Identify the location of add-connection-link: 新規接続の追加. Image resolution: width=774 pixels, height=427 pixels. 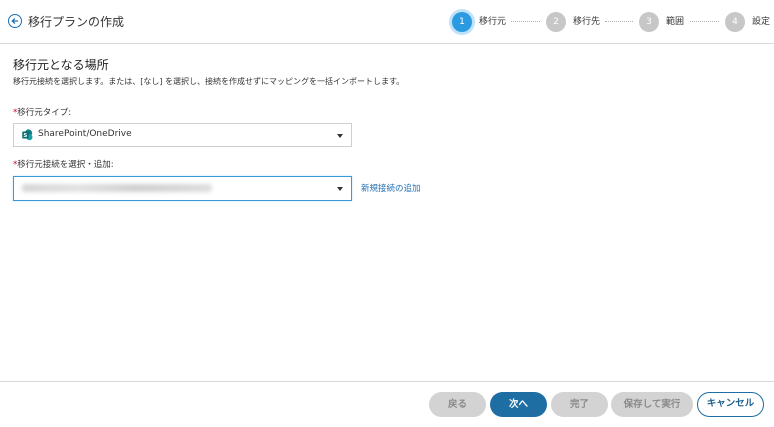
(391, 188).